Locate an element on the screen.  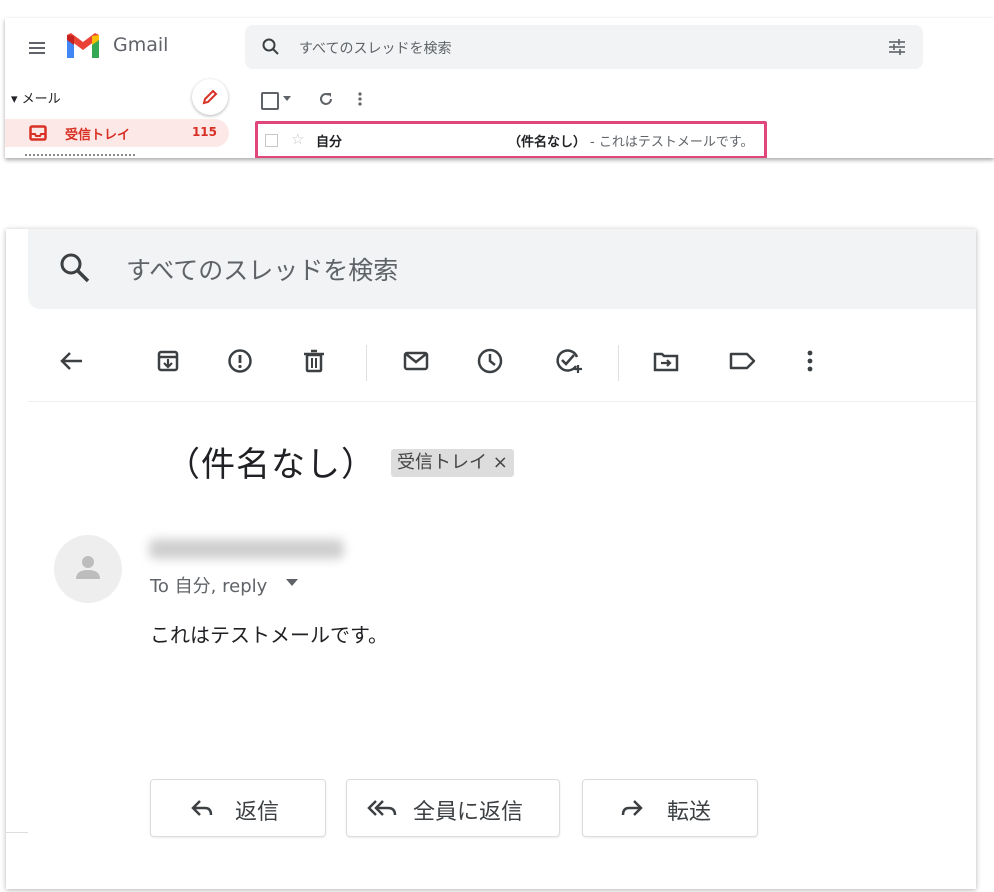
email-subject: （件名なし） is located at coordinates (271, 465).